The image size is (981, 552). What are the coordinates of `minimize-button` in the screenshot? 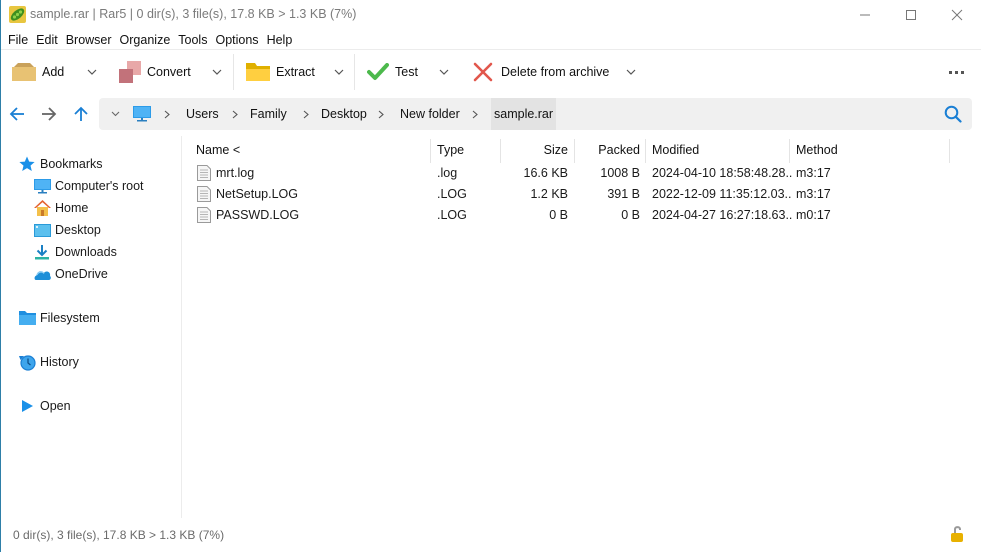 It's located at (865, 15).